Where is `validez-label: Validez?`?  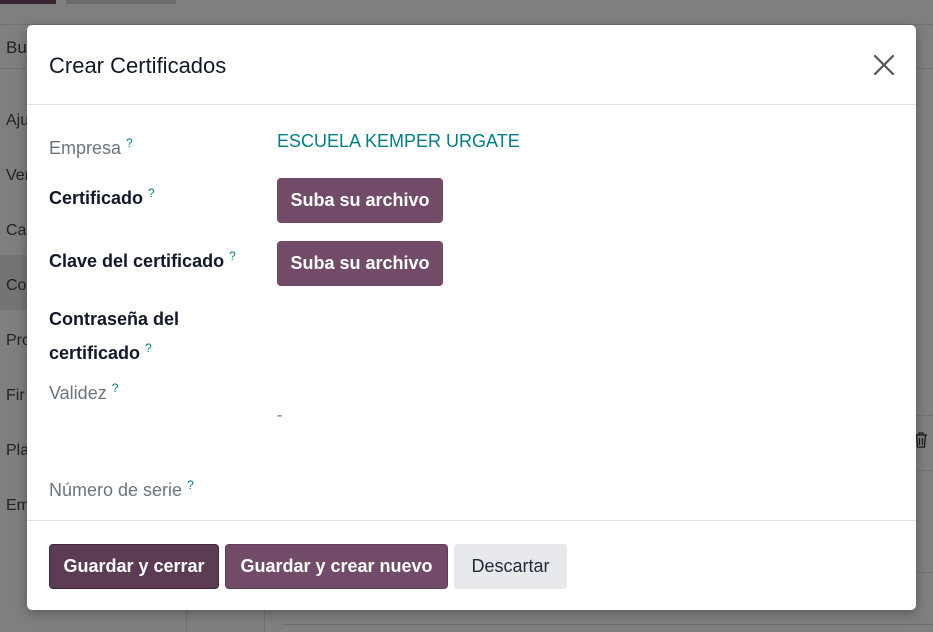 validez-label: Validez? is located at coordinates (83, 391).